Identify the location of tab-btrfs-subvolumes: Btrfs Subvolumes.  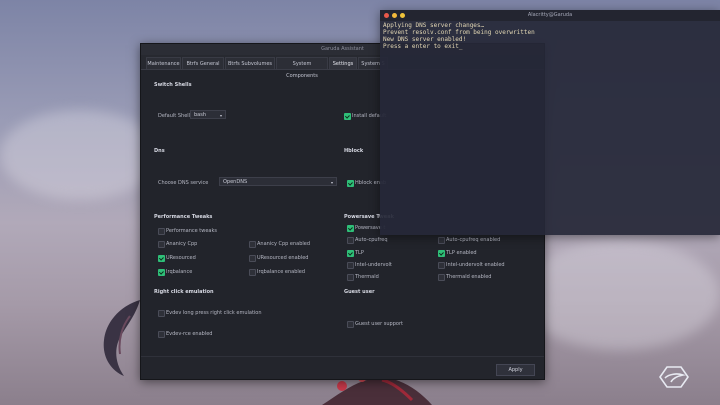
(250, 63).